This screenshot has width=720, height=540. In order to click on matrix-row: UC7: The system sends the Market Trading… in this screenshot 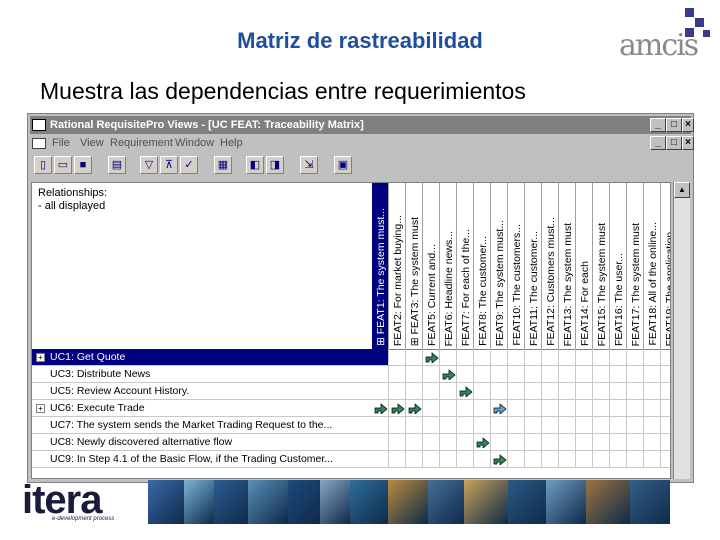, I will do `click(202, 425)`.